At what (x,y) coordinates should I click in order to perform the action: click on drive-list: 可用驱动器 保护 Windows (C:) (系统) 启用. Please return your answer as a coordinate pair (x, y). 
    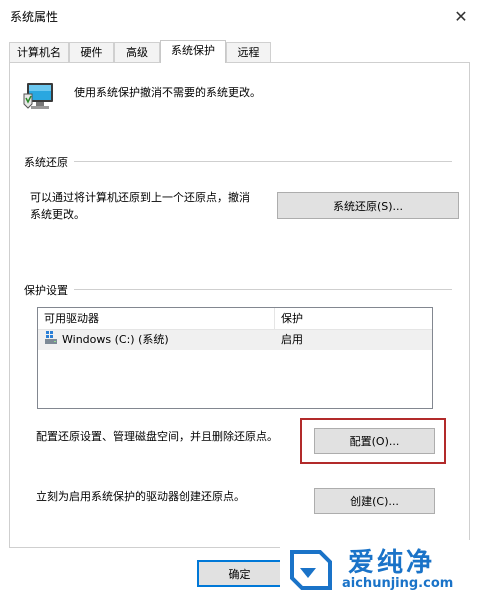
    Looking at the image, I should click on (235, 358).